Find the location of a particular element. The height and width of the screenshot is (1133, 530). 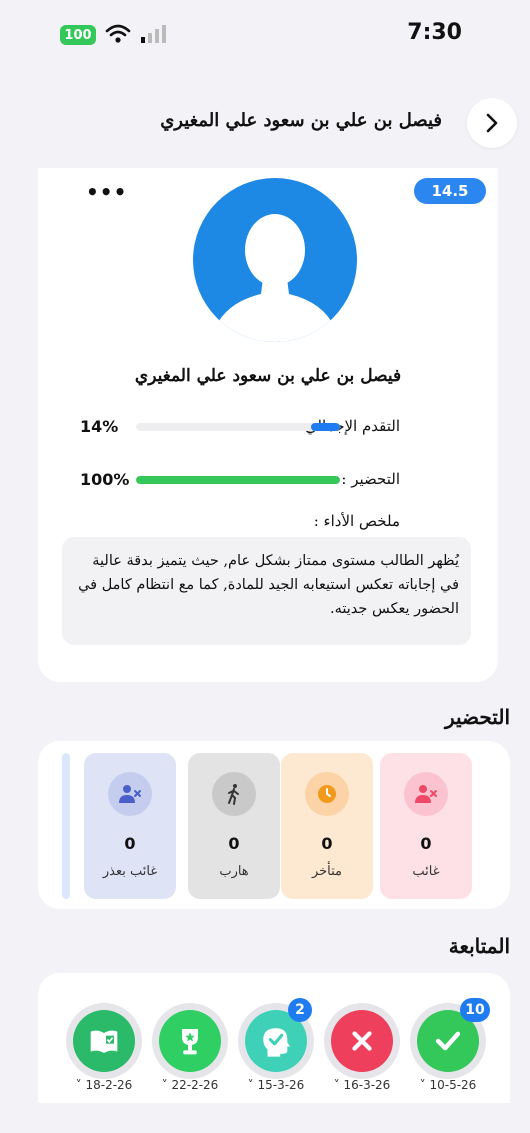

walking-icon is located at coordinates (234, 794).